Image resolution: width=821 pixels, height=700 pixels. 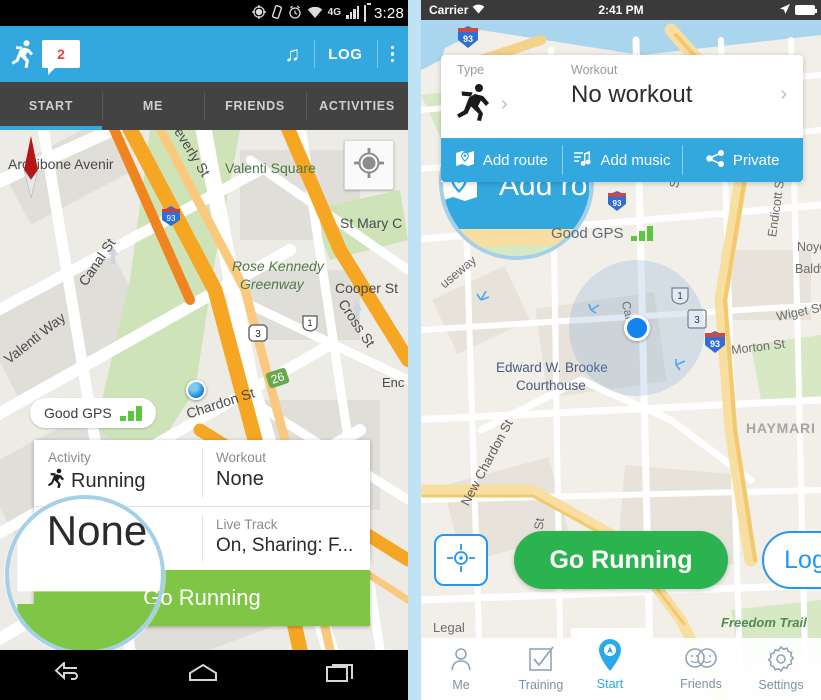 What do you see at coordinates (204, 54) in the screenshot?
I see `android-app-bar: 2 ♫ LOG` at bounding box center [204, 54].